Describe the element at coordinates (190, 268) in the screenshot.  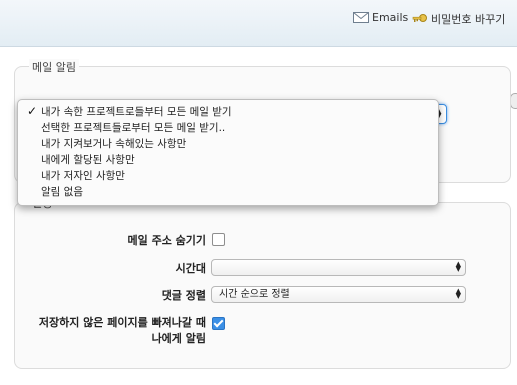
I see `timezone-label: 시간대` at that location.